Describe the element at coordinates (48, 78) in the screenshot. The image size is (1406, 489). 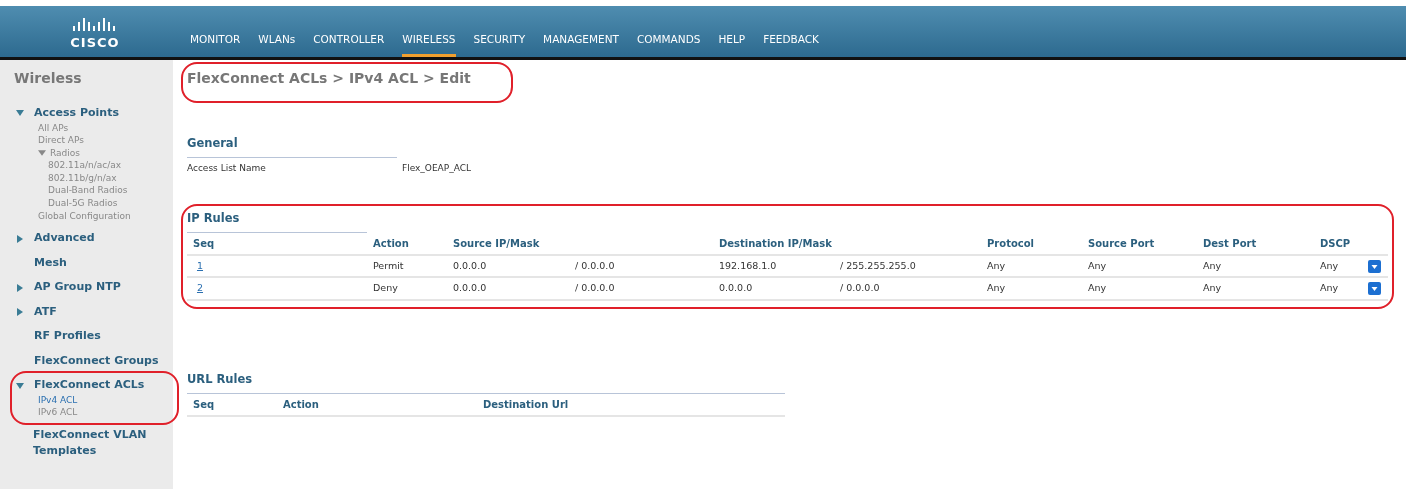
I see `sidebar-title: Wireless` at that location.